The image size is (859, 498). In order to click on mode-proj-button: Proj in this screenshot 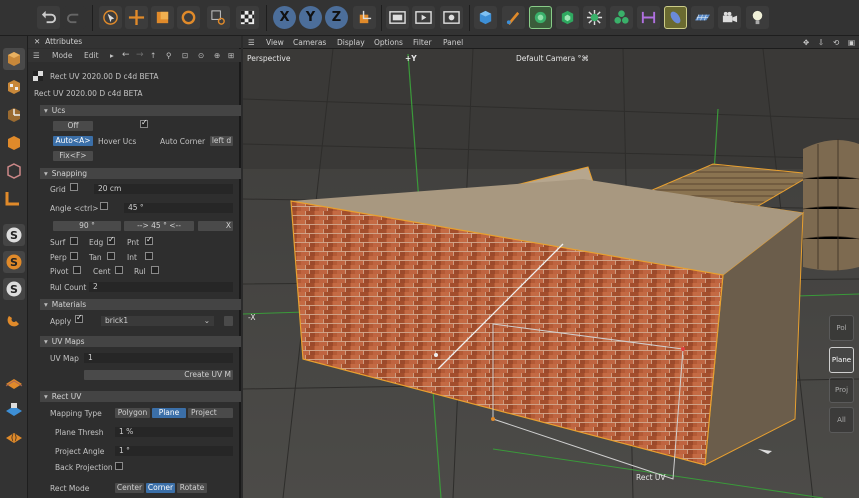, I will do `click(841, 390)`.